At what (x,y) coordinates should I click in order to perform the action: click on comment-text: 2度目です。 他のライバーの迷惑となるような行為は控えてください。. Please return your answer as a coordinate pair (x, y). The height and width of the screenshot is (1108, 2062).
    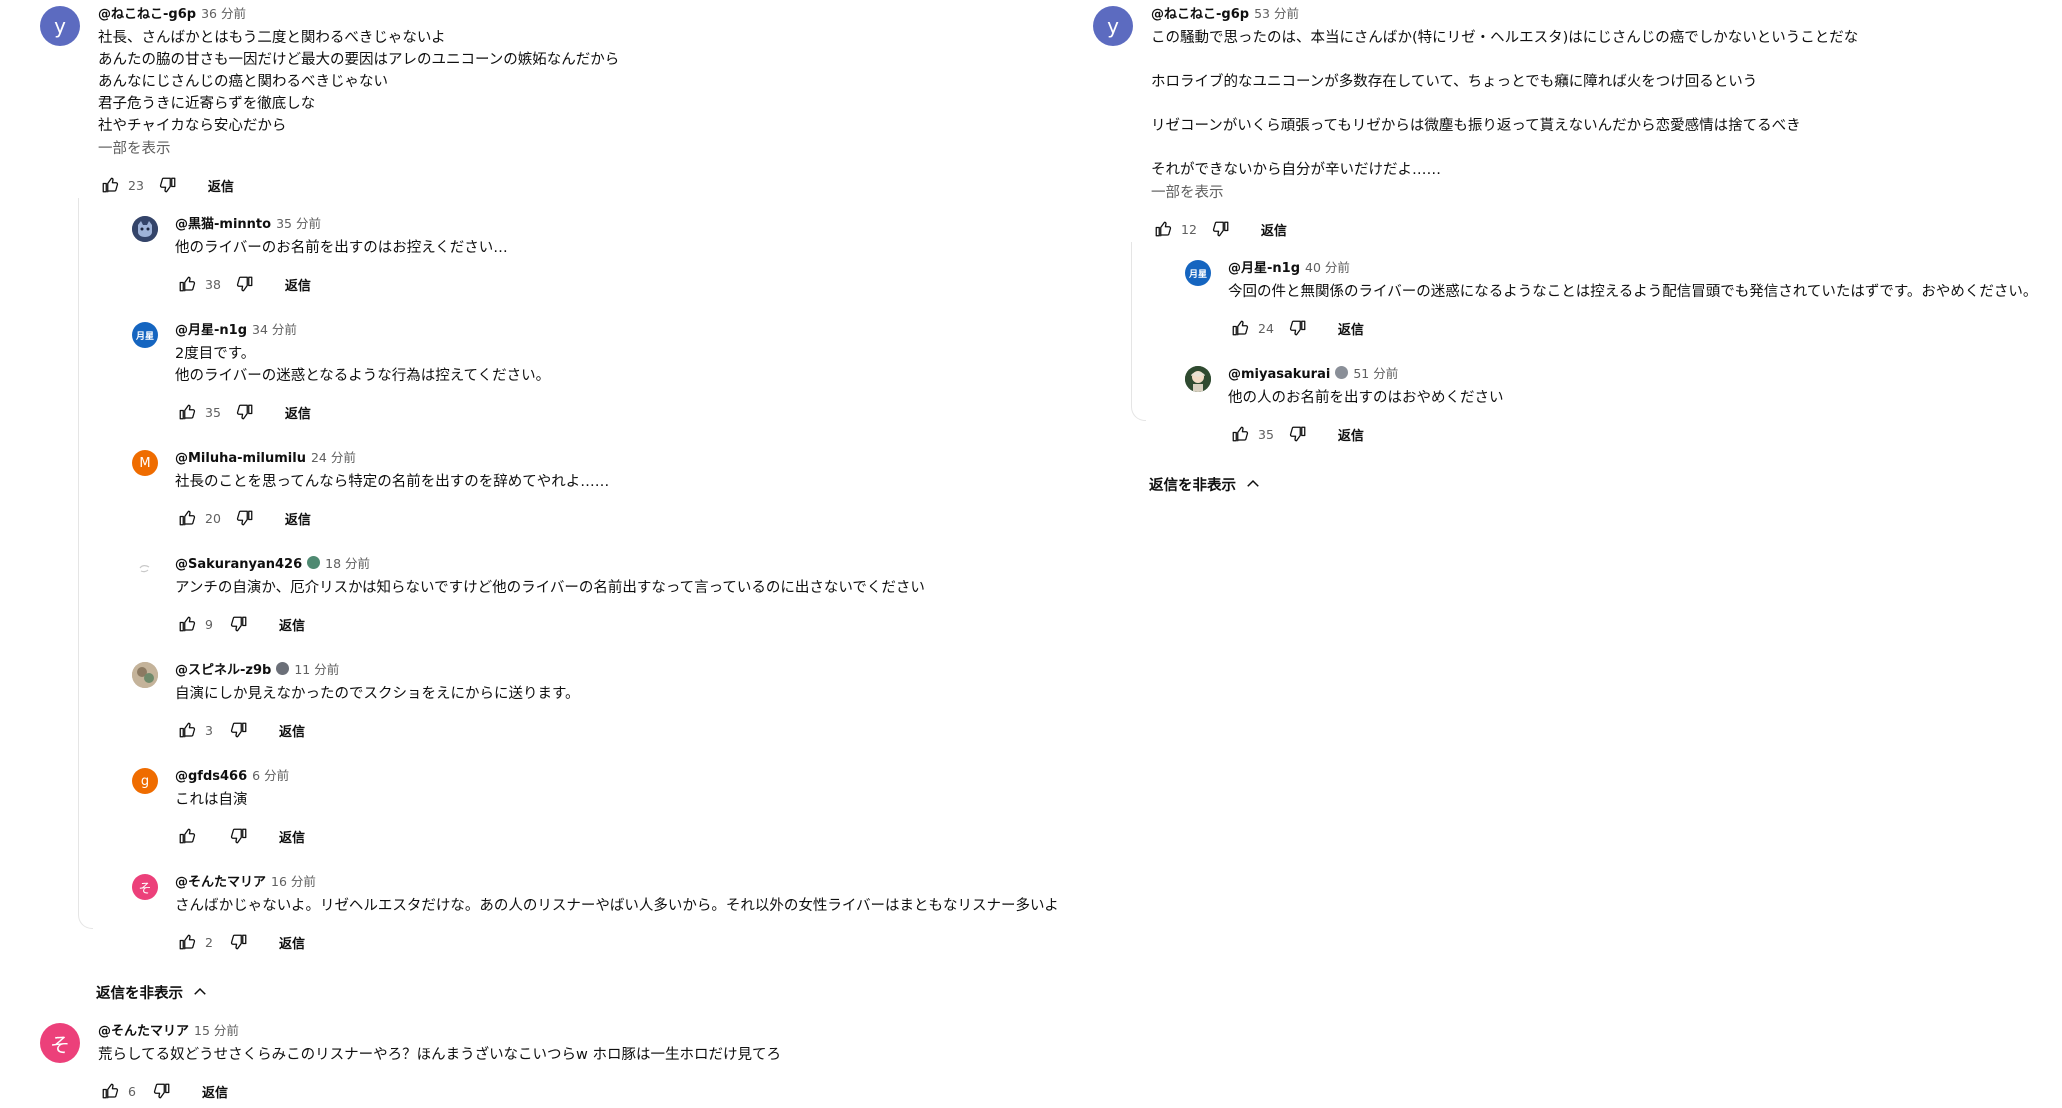
    Looking at the image, I should click on (363, 365).